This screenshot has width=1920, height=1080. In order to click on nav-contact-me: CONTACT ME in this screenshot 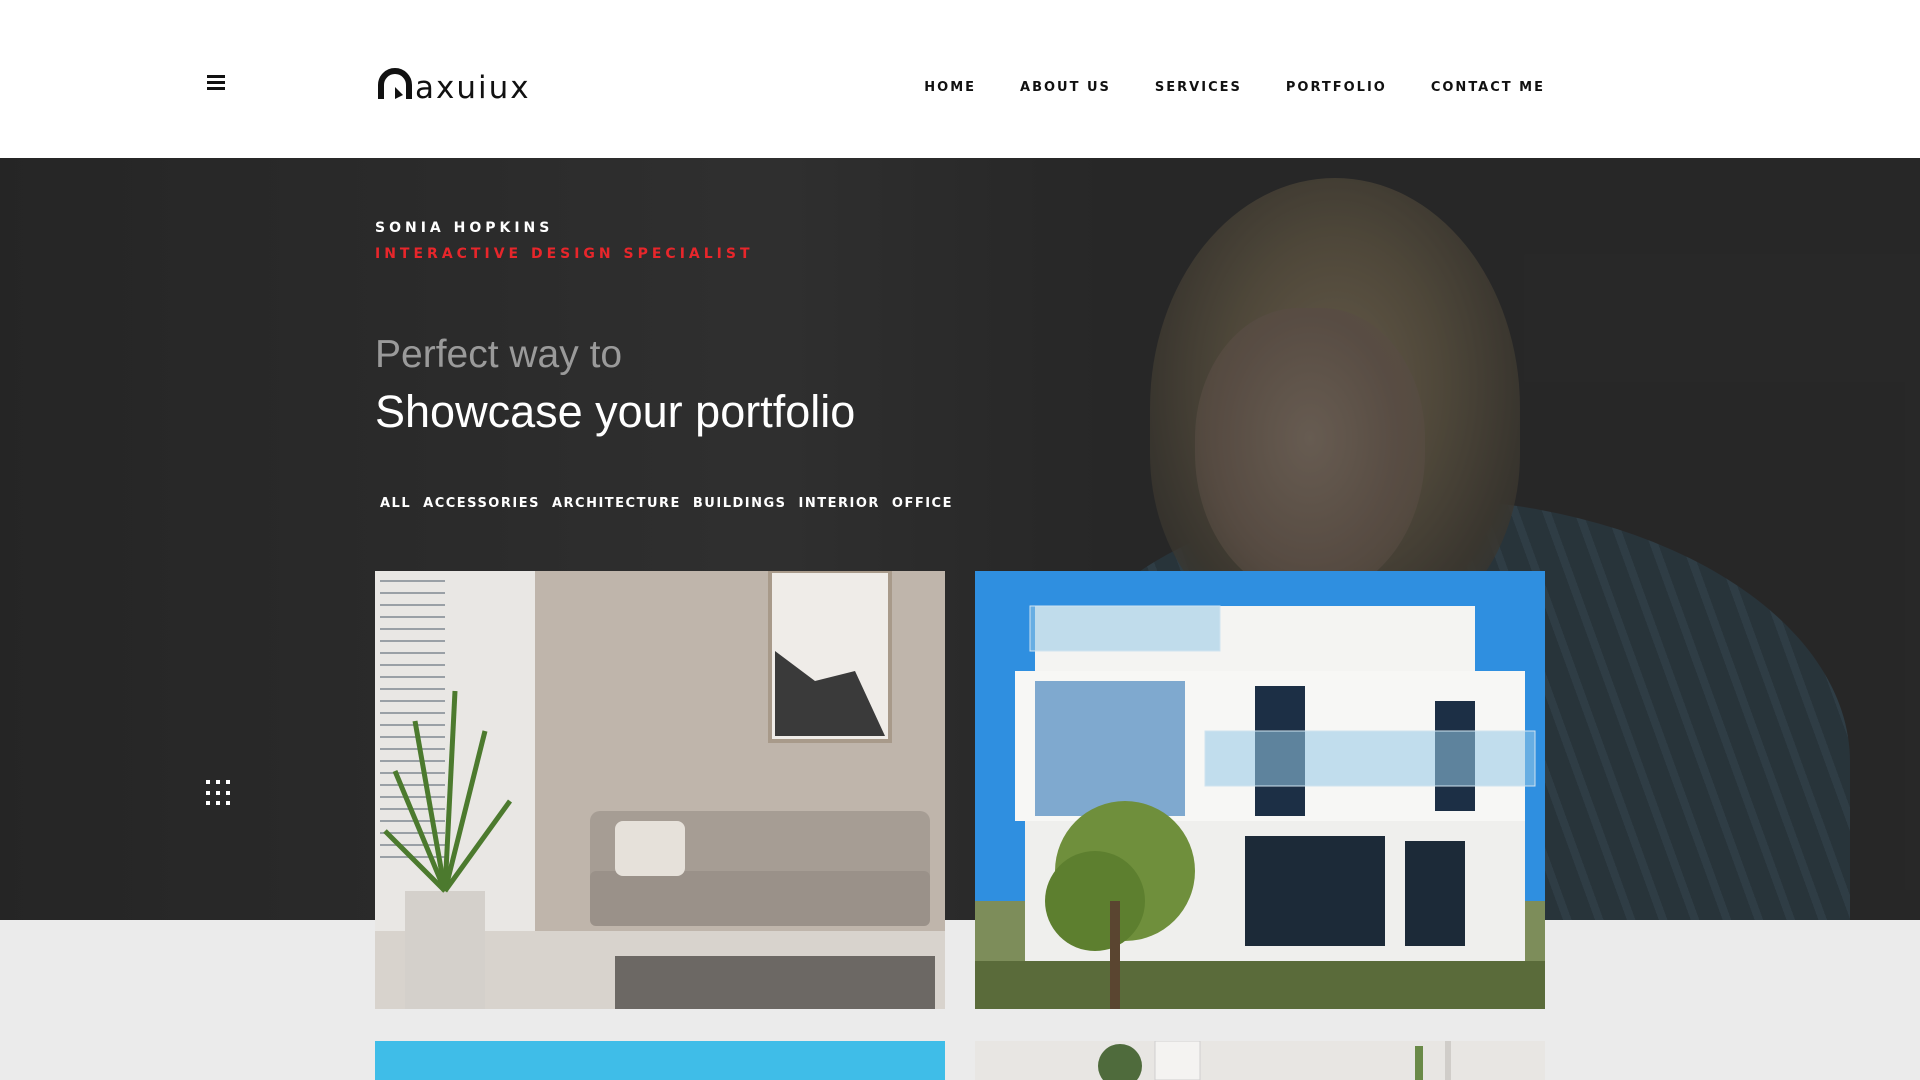, I will do `click(1488, 87)`.